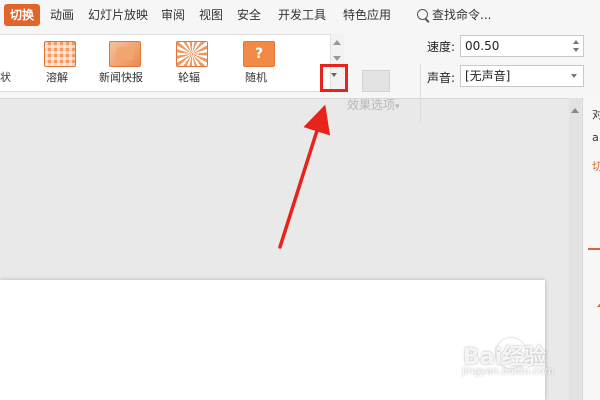 The image size is (600, 400). Describe the element at coordinates (508, 371) in the screenshot. I see `watermark-url: jingyan.baidu.com` at that location.